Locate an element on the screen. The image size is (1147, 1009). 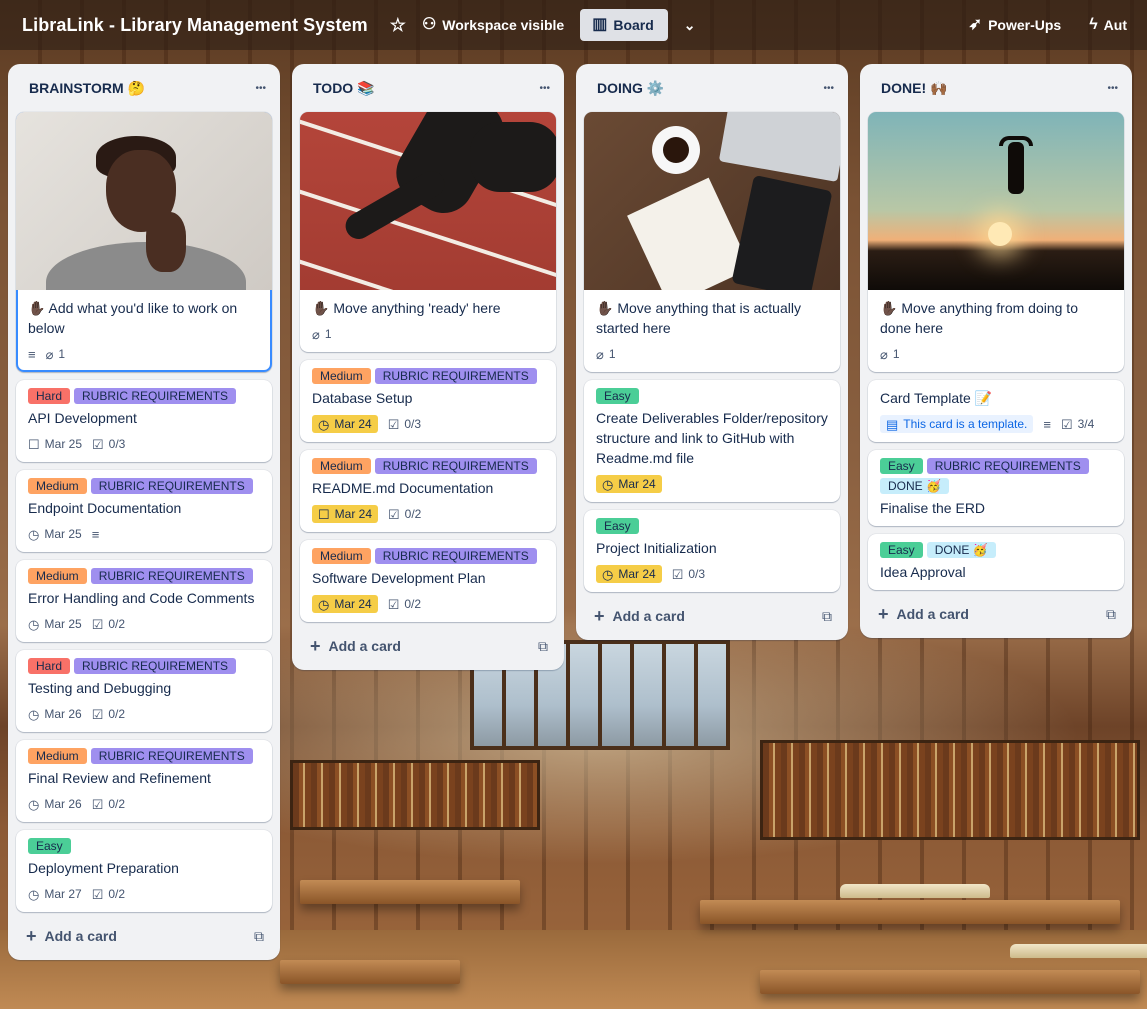
card: Easy Deployment Preparation ◷ Mar 27 ☑ 0/2 is located at coordinates (144, 871).